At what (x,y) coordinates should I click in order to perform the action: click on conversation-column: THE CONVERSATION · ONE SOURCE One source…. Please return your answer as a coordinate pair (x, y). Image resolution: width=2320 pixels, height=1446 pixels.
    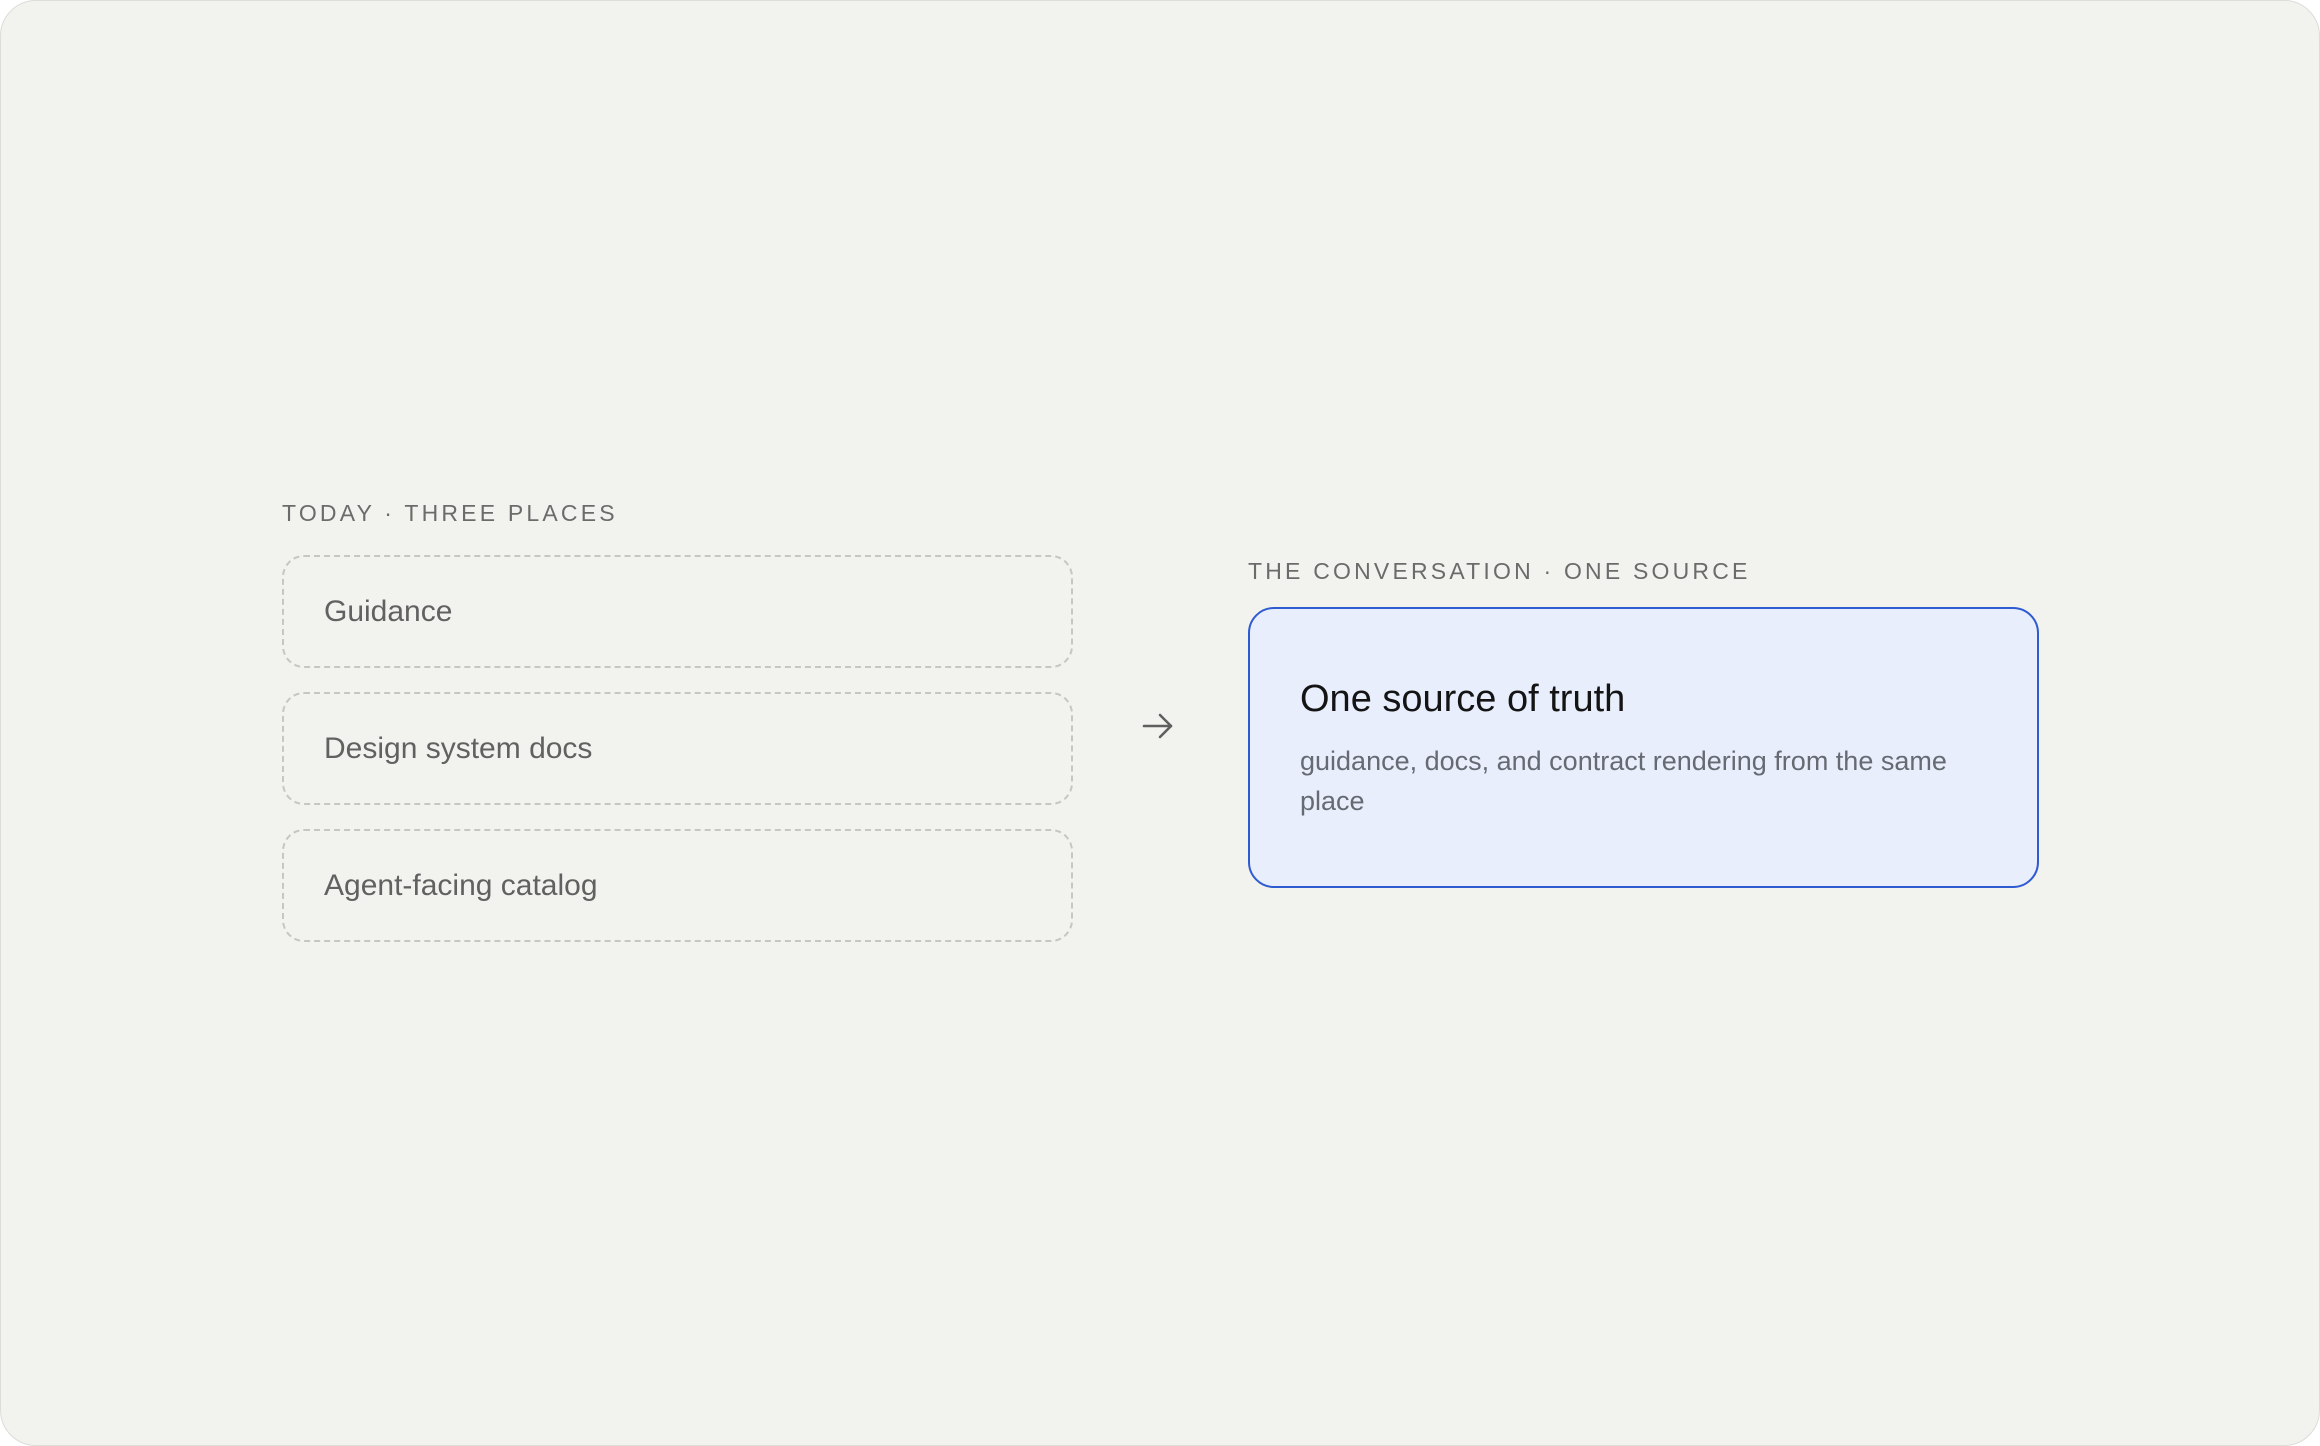
    Looking at the image, I should click on (1643, 721).